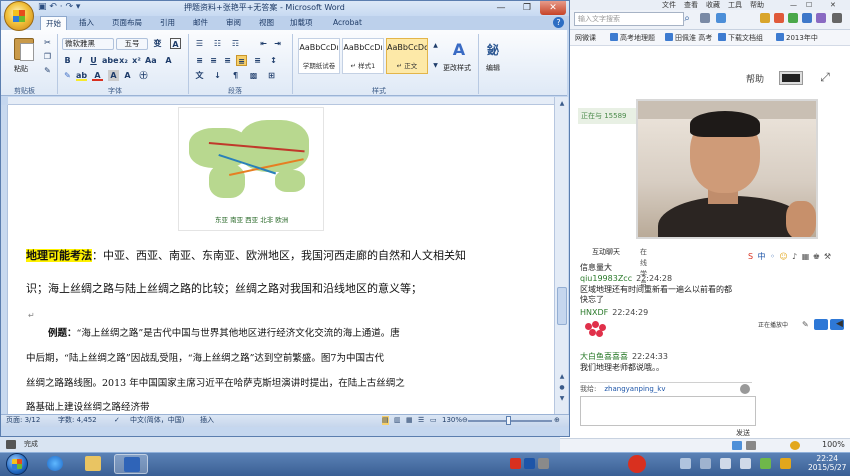 The image size is (850, 476). What do you see at coordinates (783, 257) in the screenshot?
I see `emoji-icon: ☺` at bounding box center [783, 257].